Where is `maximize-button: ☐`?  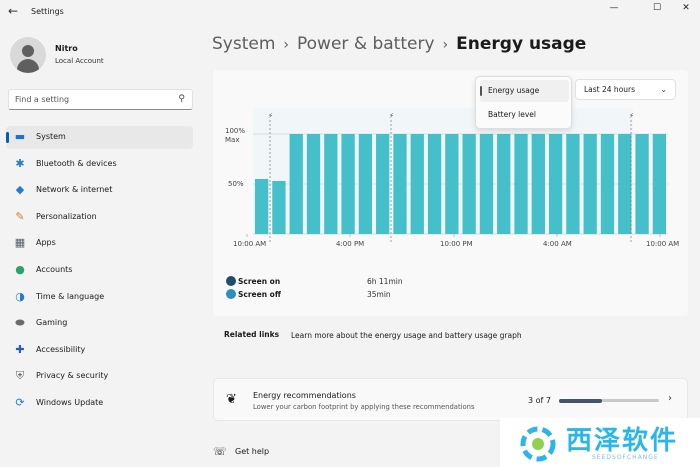 maximize-button: ☐ is located at coordinates (657, 8).